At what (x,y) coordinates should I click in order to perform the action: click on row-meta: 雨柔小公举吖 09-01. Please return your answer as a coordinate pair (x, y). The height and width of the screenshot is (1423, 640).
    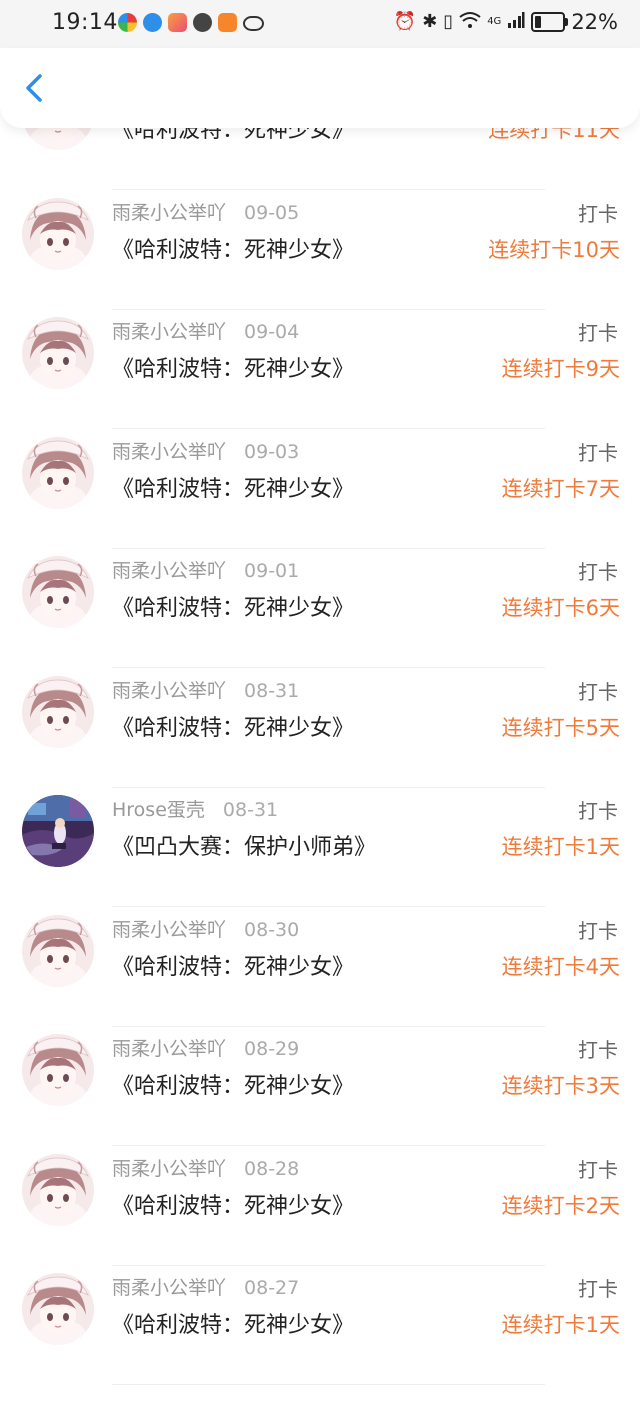
    Looking at the image, I should click on (205, 569).